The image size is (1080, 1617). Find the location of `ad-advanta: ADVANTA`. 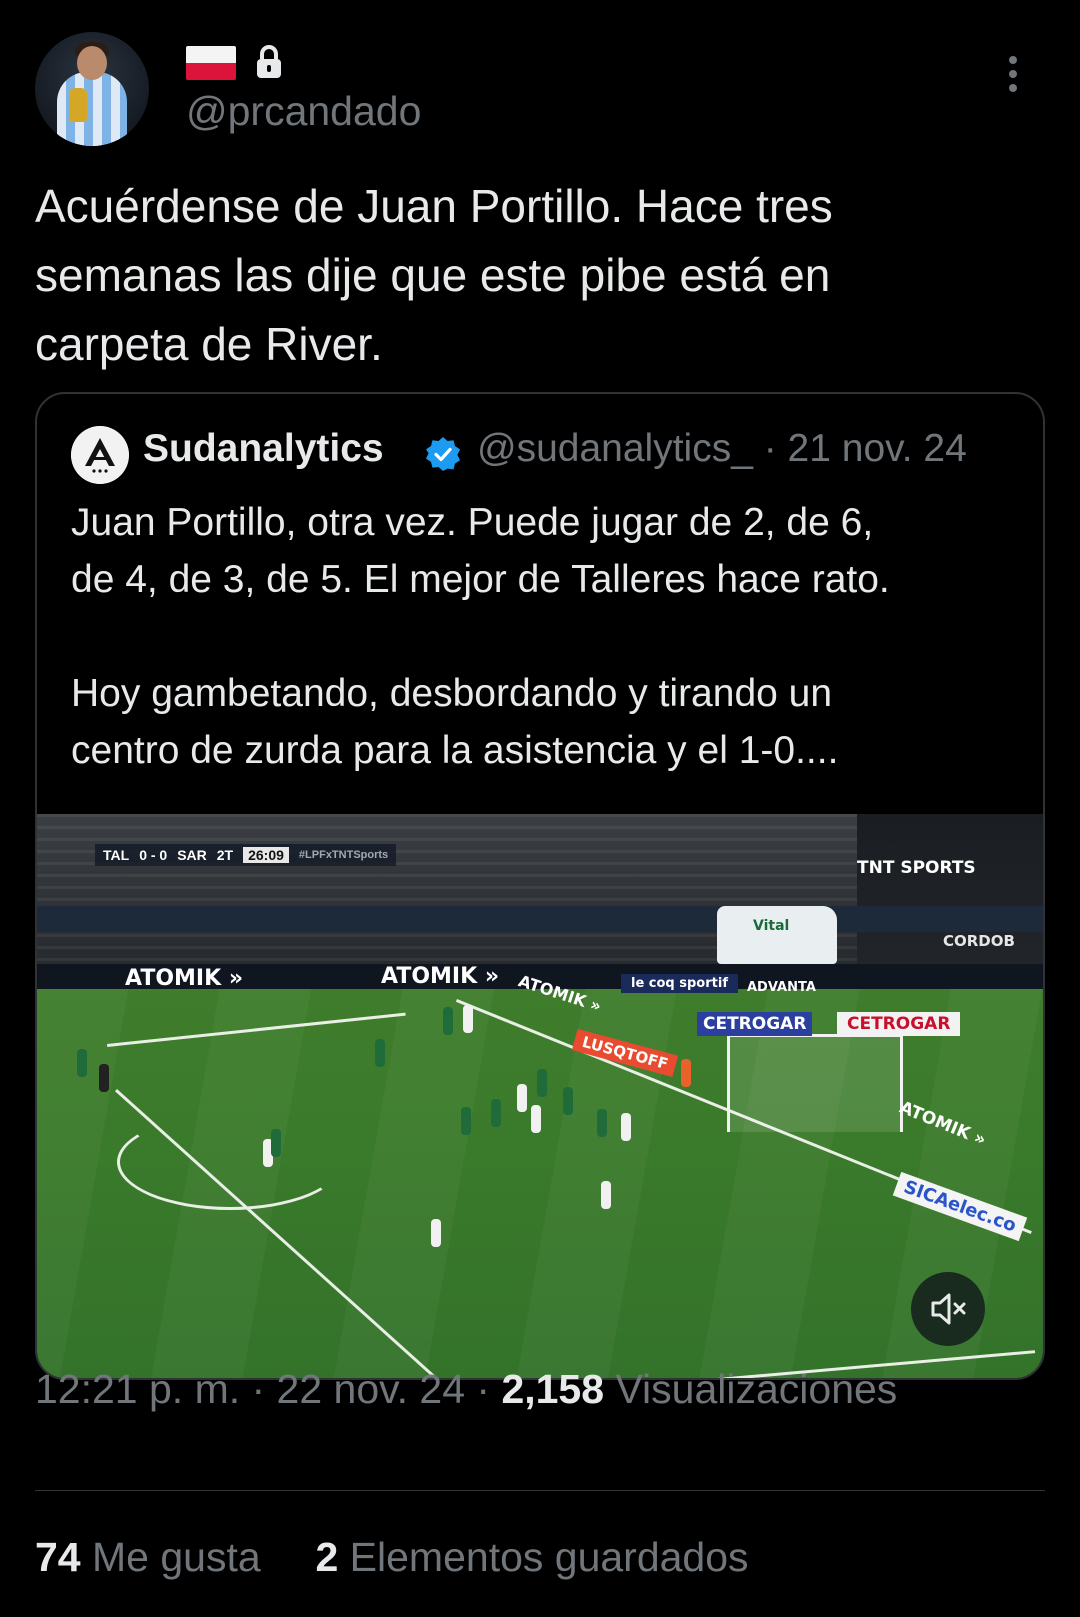

ad-advanta: ADVANTA is located at coordinates (781, 987).